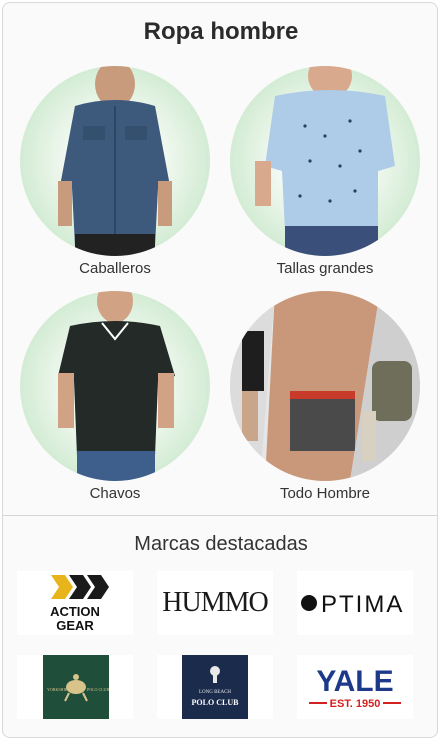 Image resolution: width=442 pixels, height=744 pixels. What do you see at coordinates (325, 386) in the screenshot?
I see `todo-hombre-image` at bounding box center [325, 386].